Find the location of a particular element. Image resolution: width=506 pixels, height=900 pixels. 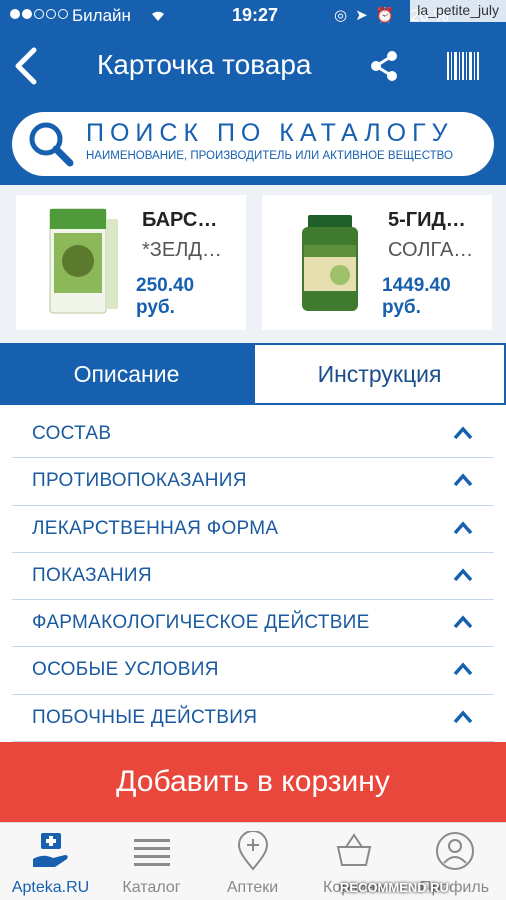

section-row: ЛЕКАРСТВЕННАЯ ФОРМА is located at coordinates (253, 529).